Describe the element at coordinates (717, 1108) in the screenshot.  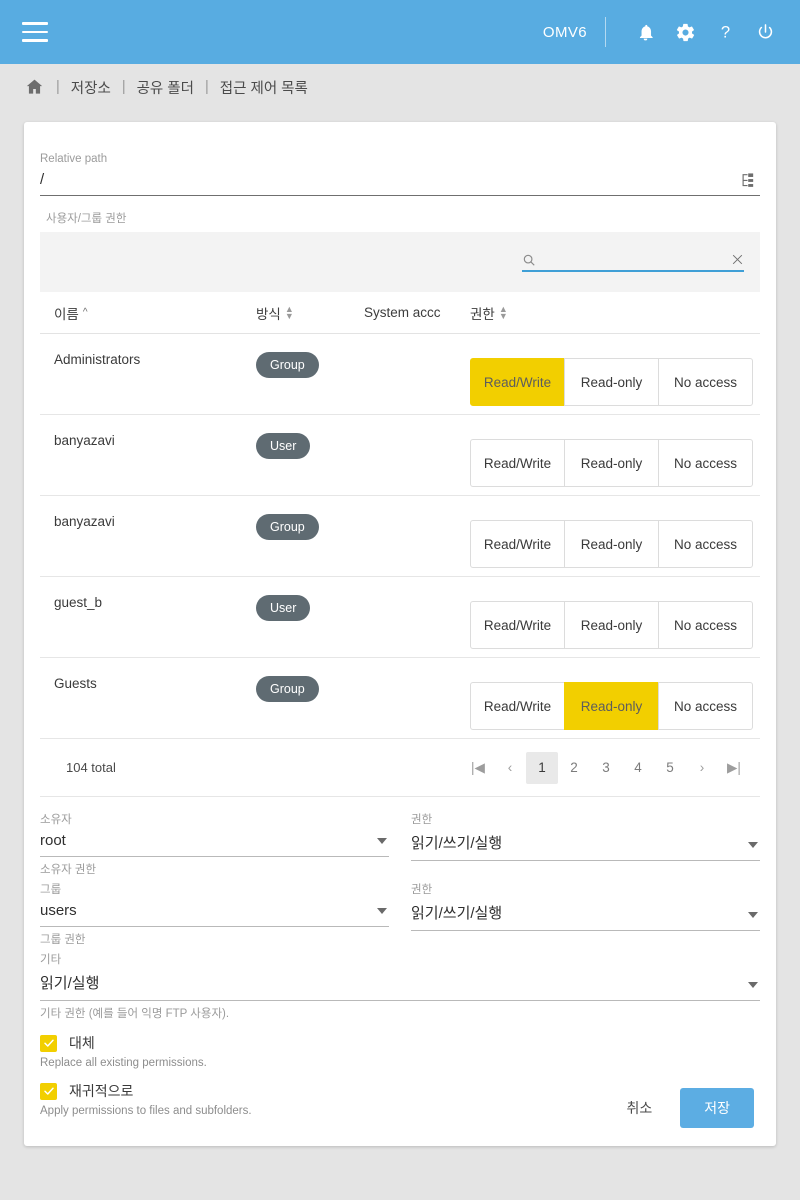
I see `save-button: 저장` at that location.